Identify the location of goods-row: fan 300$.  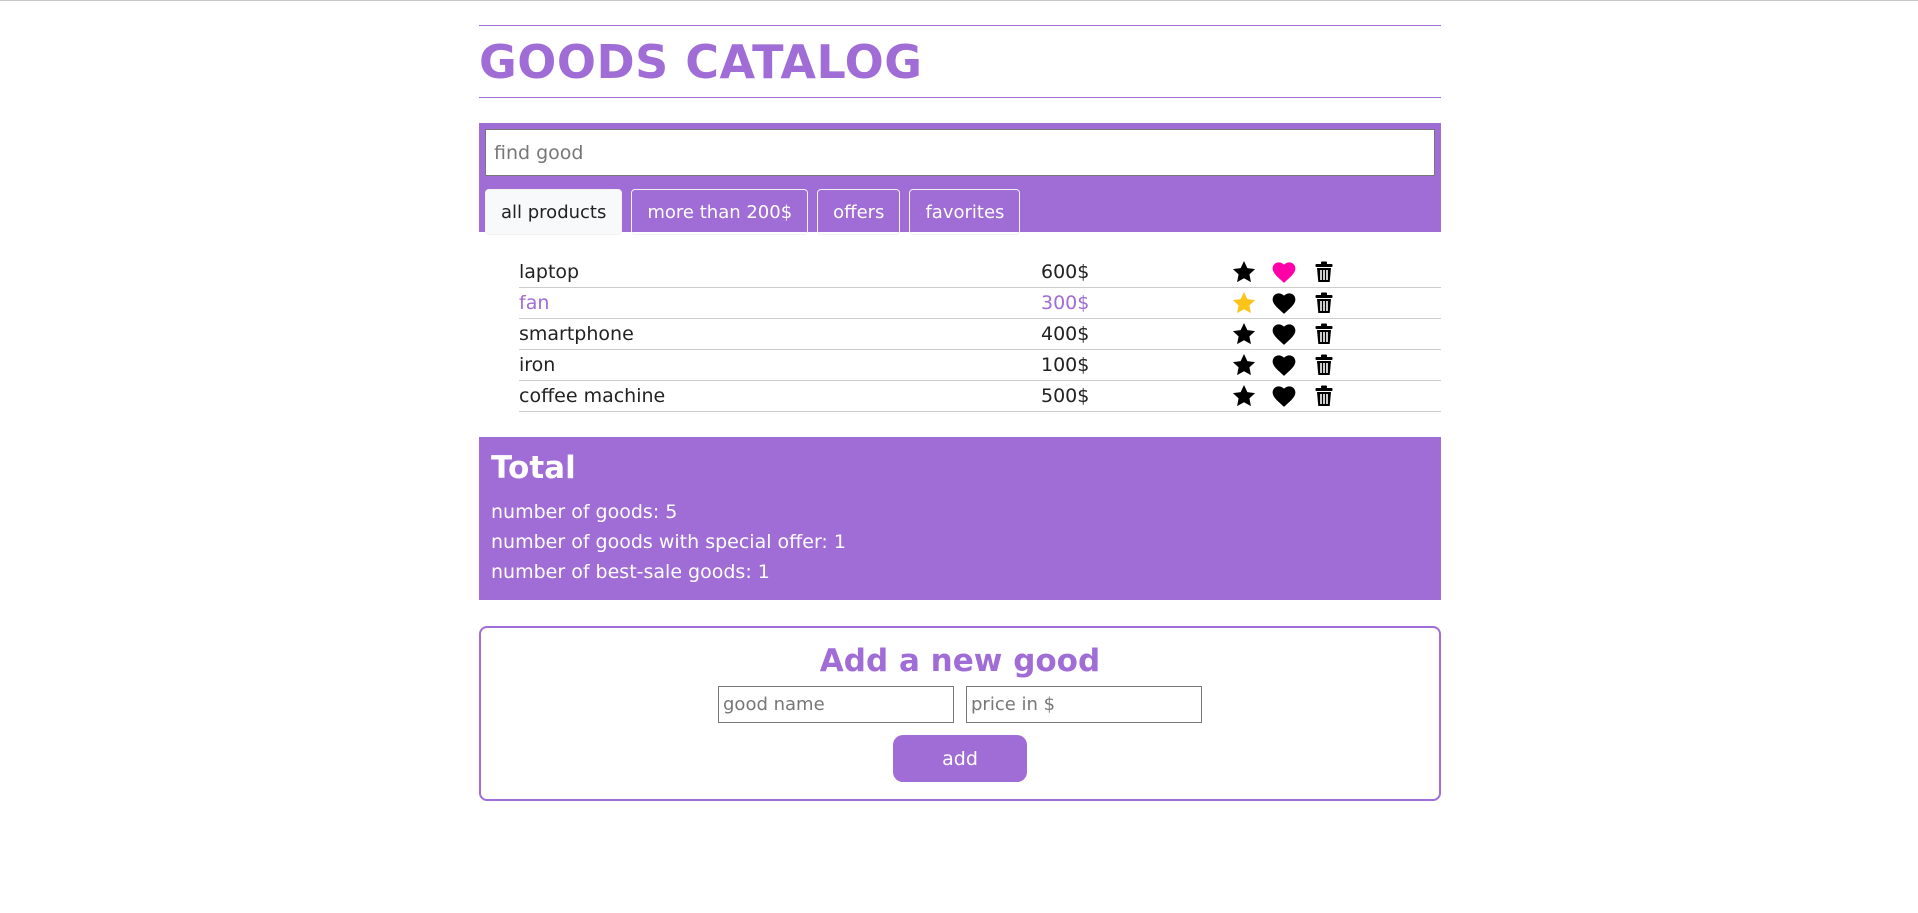
(980, 303).